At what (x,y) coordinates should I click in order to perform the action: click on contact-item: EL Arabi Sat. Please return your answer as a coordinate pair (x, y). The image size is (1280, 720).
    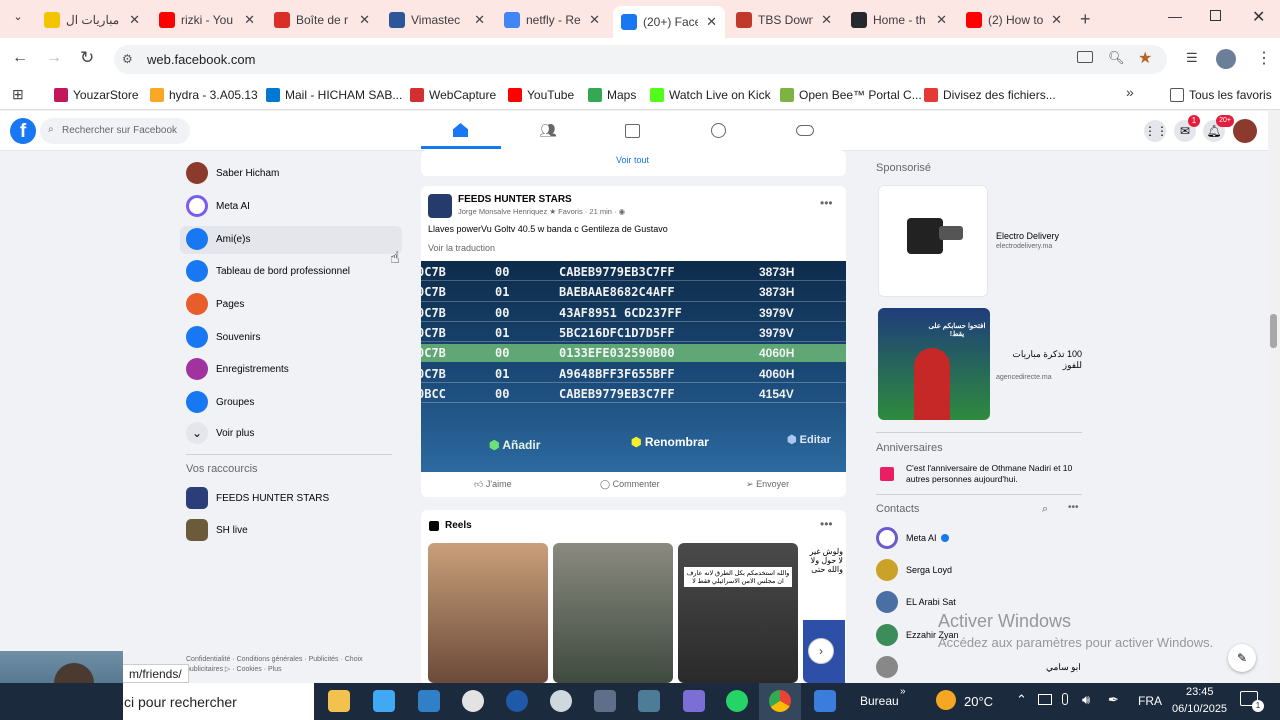
    Looking at the image, I should click on (916, 602).